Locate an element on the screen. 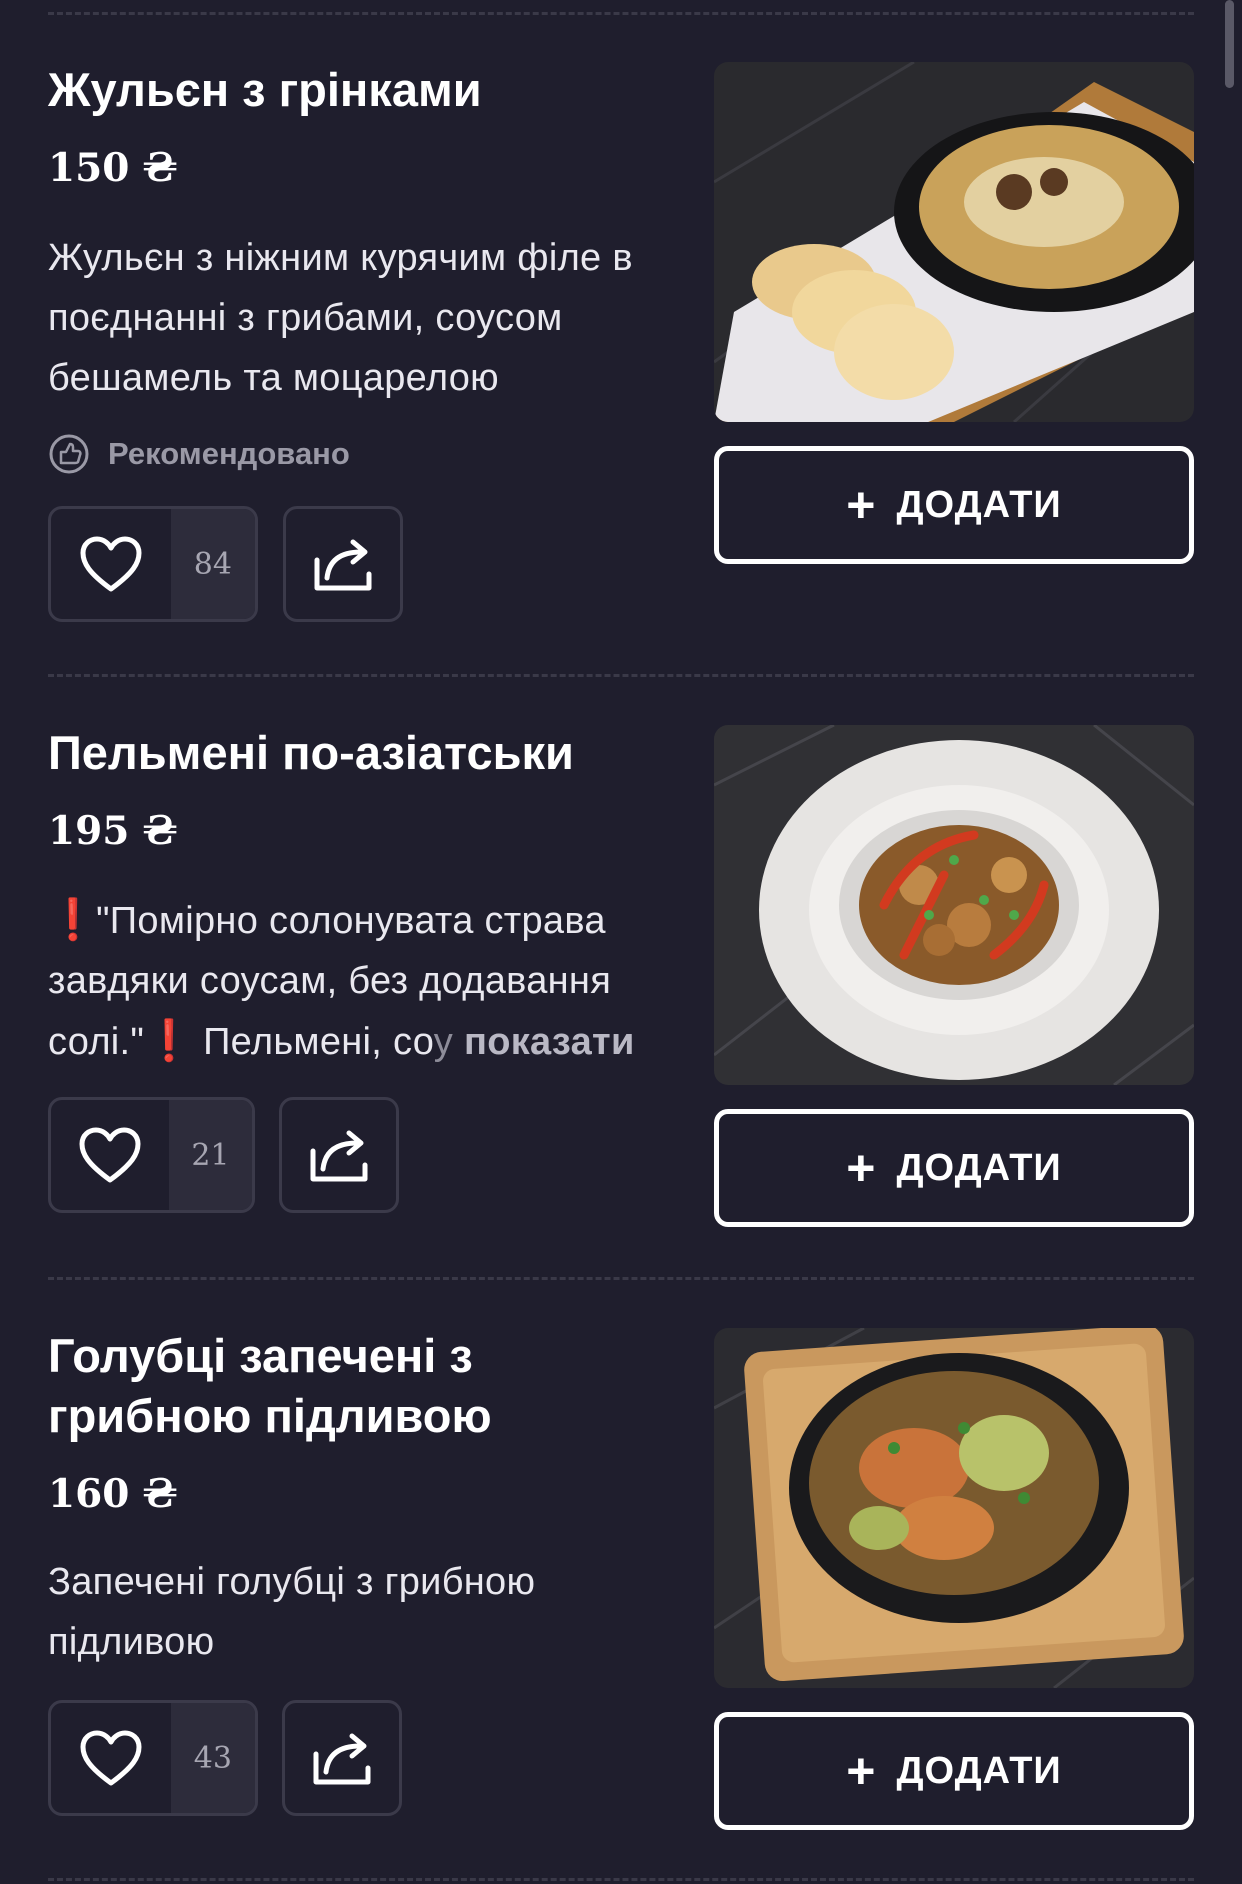 The width and height of the screenshot is (1242, 1884). like-control: 84 is located at coordinates (153, 564).